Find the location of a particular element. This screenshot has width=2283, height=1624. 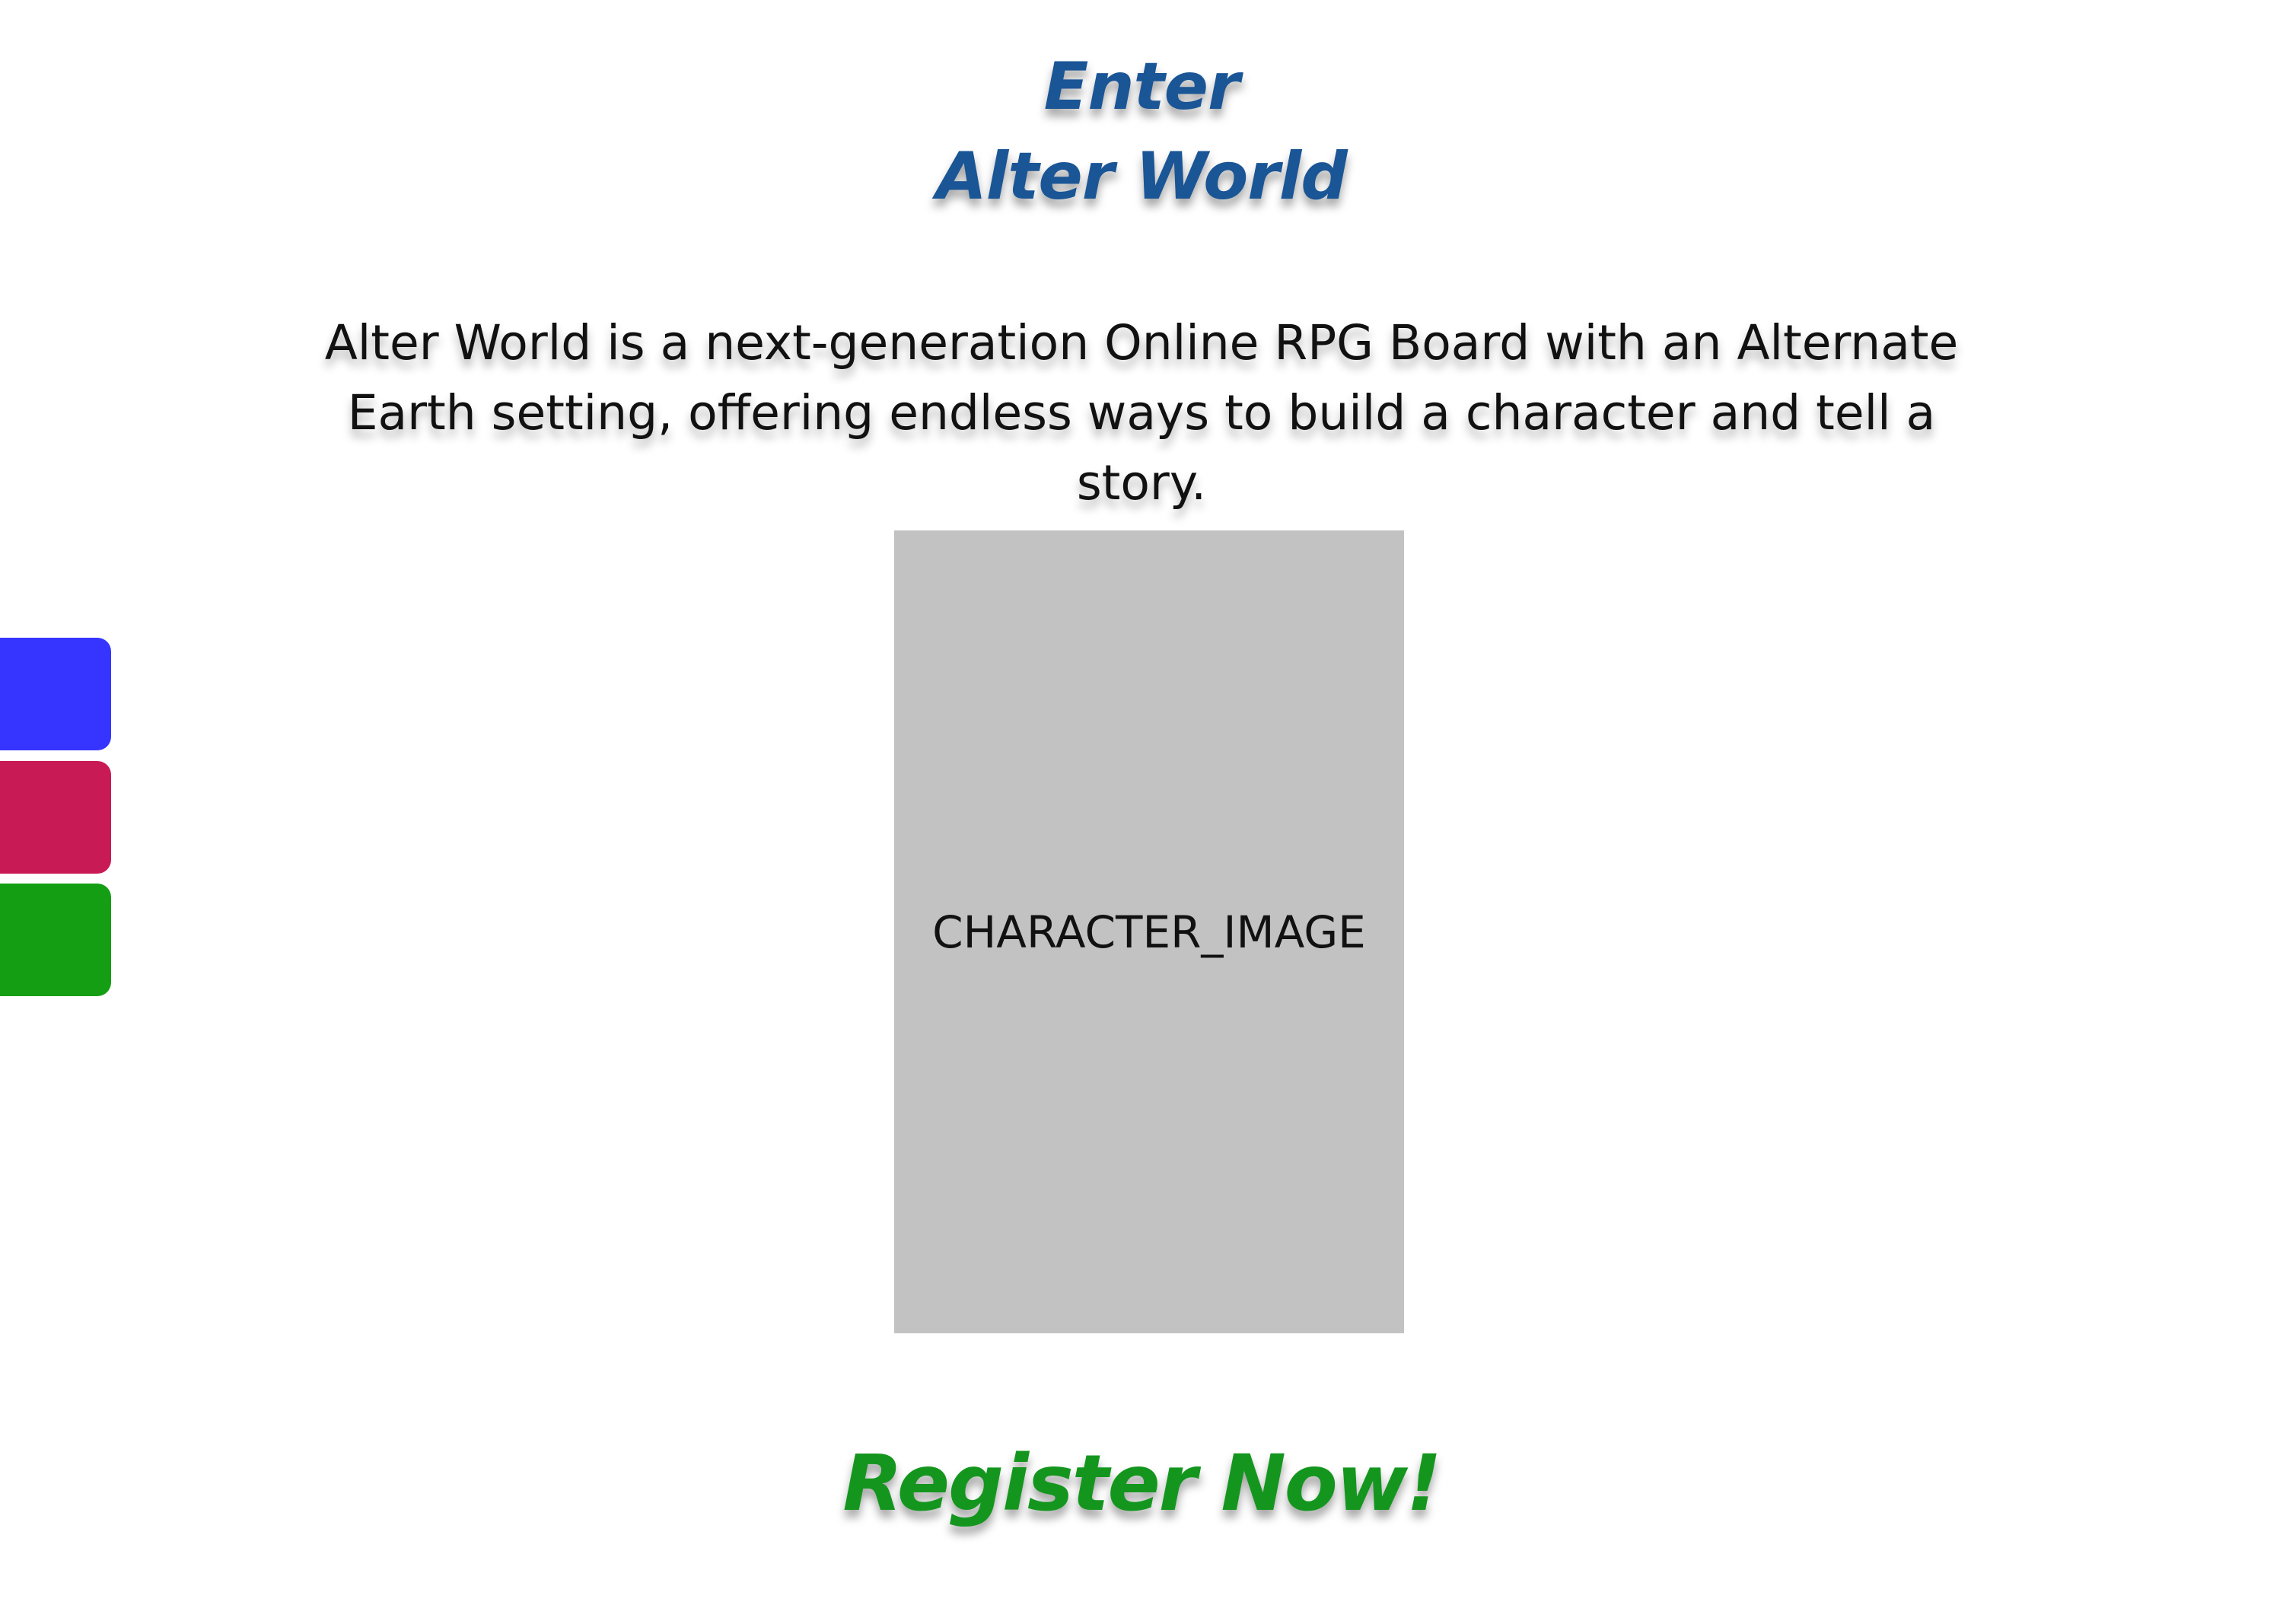

theme-swatch-blue is located at coordinates (55, 694).